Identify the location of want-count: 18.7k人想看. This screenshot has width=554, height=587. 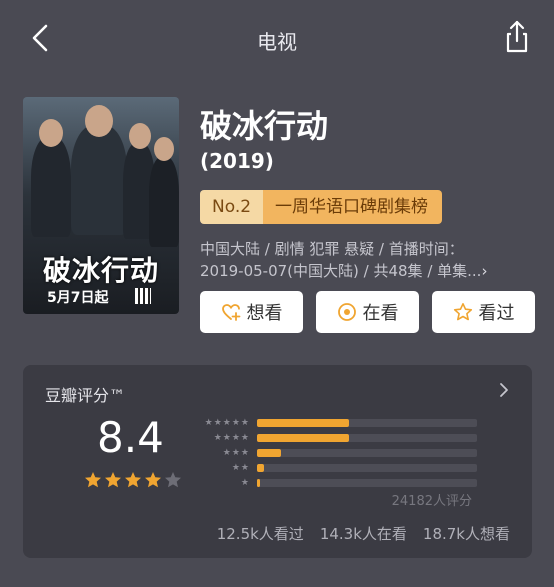
(466, 533).